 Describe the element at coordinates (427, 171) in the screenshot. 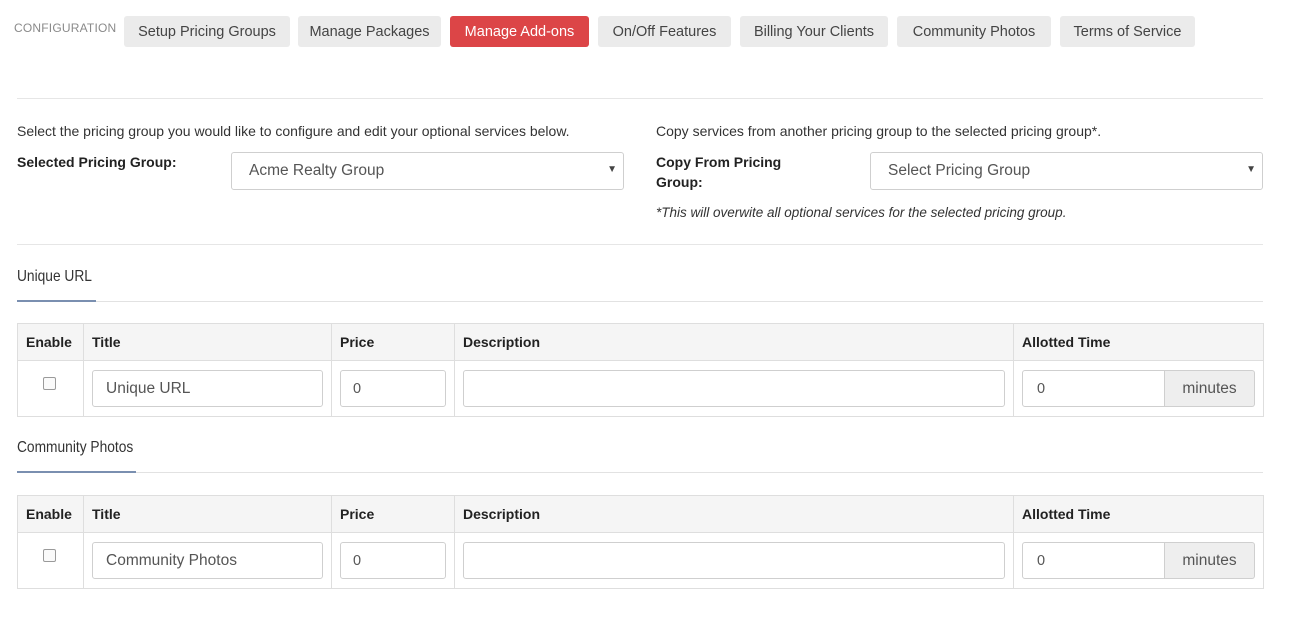

I see `pricing-group-select: Acme Realty Group ▼` at that location.